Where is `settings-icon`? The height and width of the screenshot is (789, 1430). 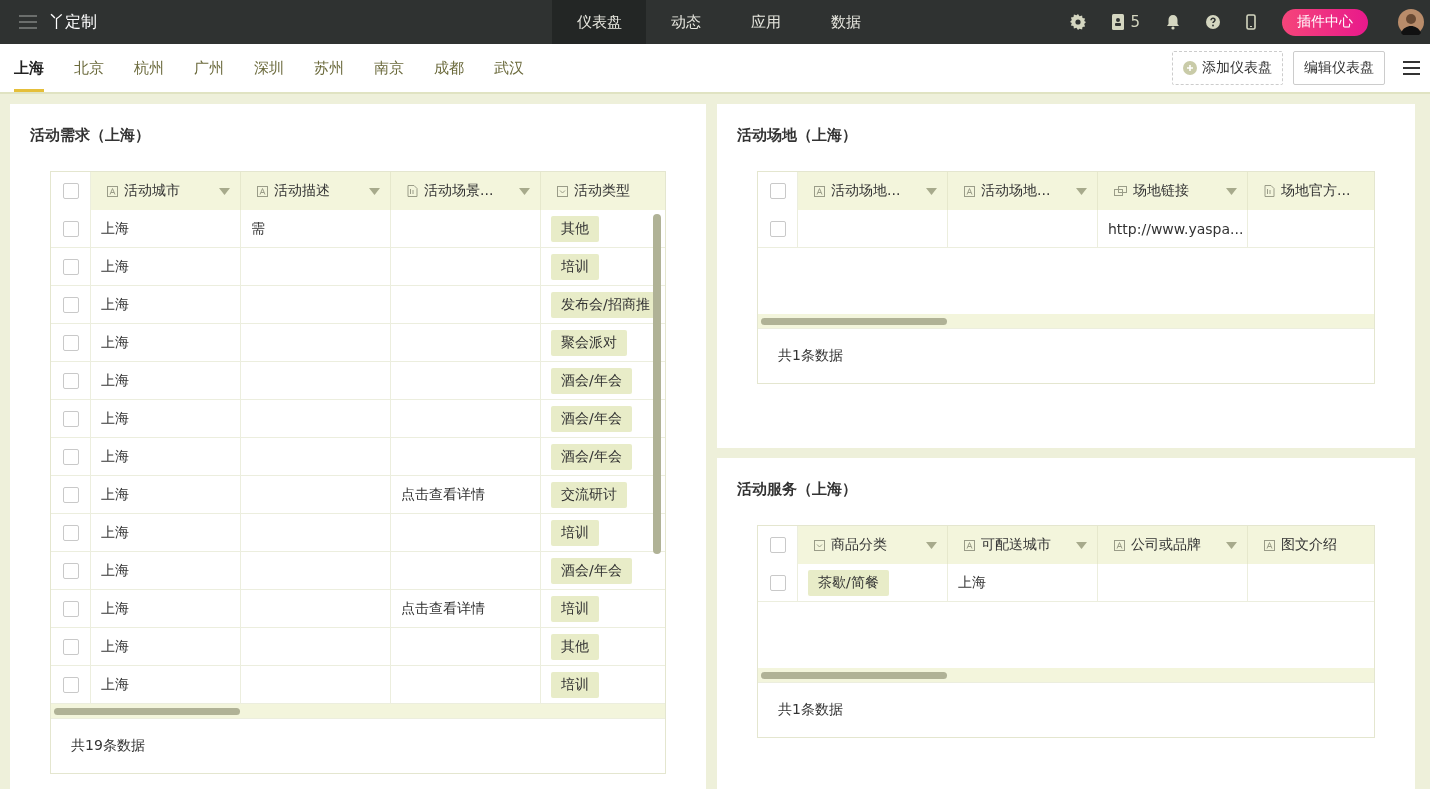 settings-icon is located at coordinates (1078, 22).